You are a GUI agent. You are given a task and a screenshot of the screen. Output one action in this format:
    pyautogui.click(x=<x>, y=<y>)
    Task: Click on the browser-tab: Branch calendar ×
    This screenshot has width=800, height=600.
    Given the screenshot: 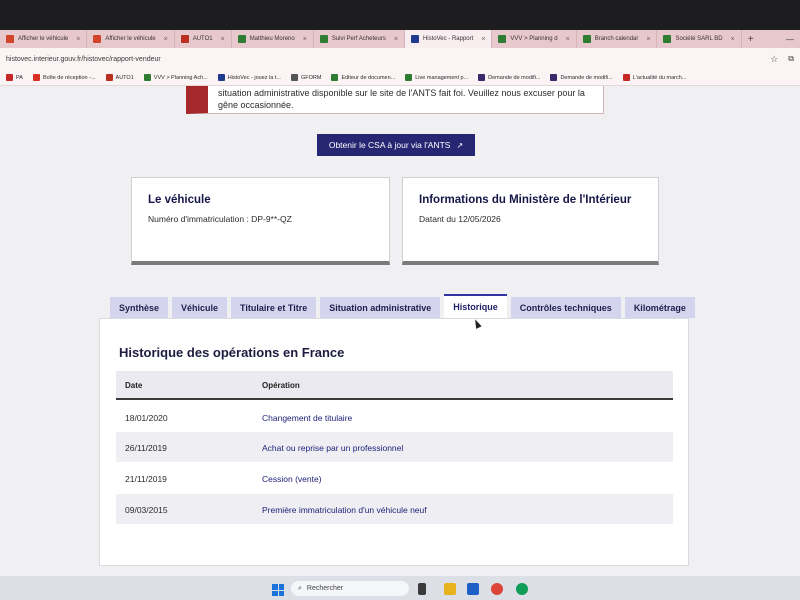 What is the action you would take?
    pyautogui.click(x=617, y=39)
    